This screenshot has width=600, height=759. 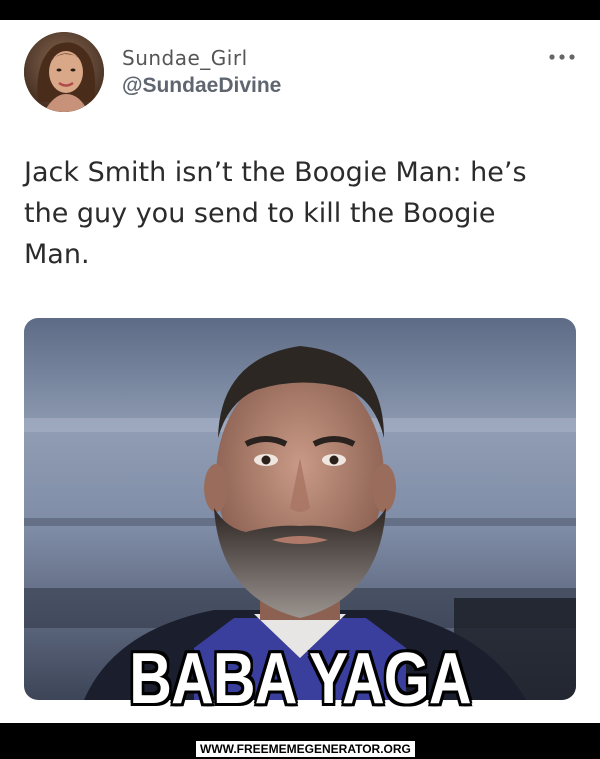 I want to click on more-horizontal-icon, so click(x=562, y=57).